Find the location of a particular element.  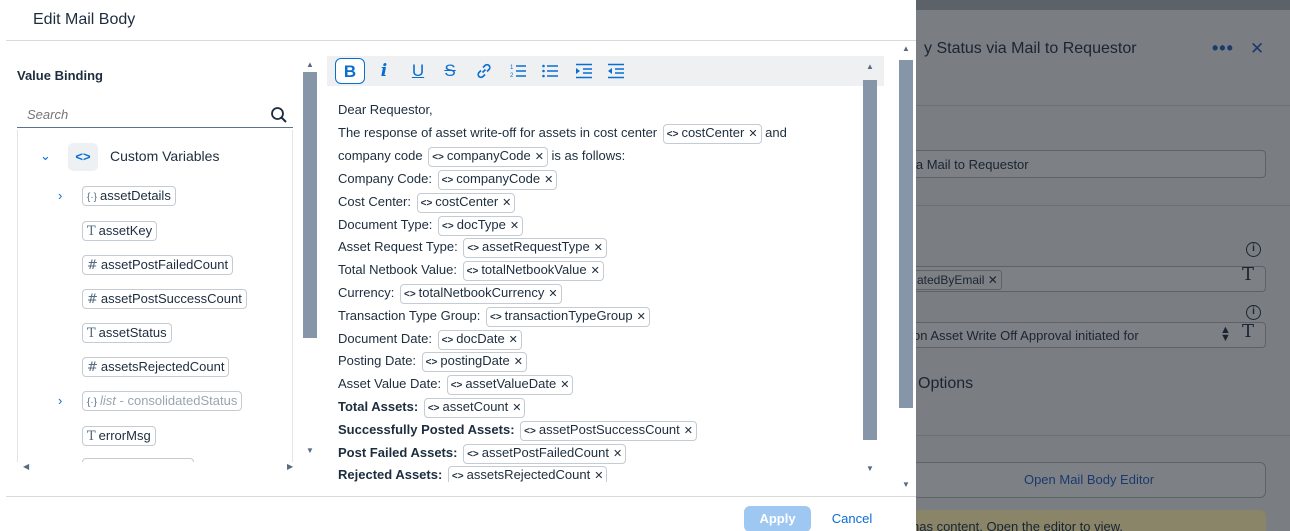

variable-token: <> assetsRejectedCount ✕ is located at coordinates (527, 474).